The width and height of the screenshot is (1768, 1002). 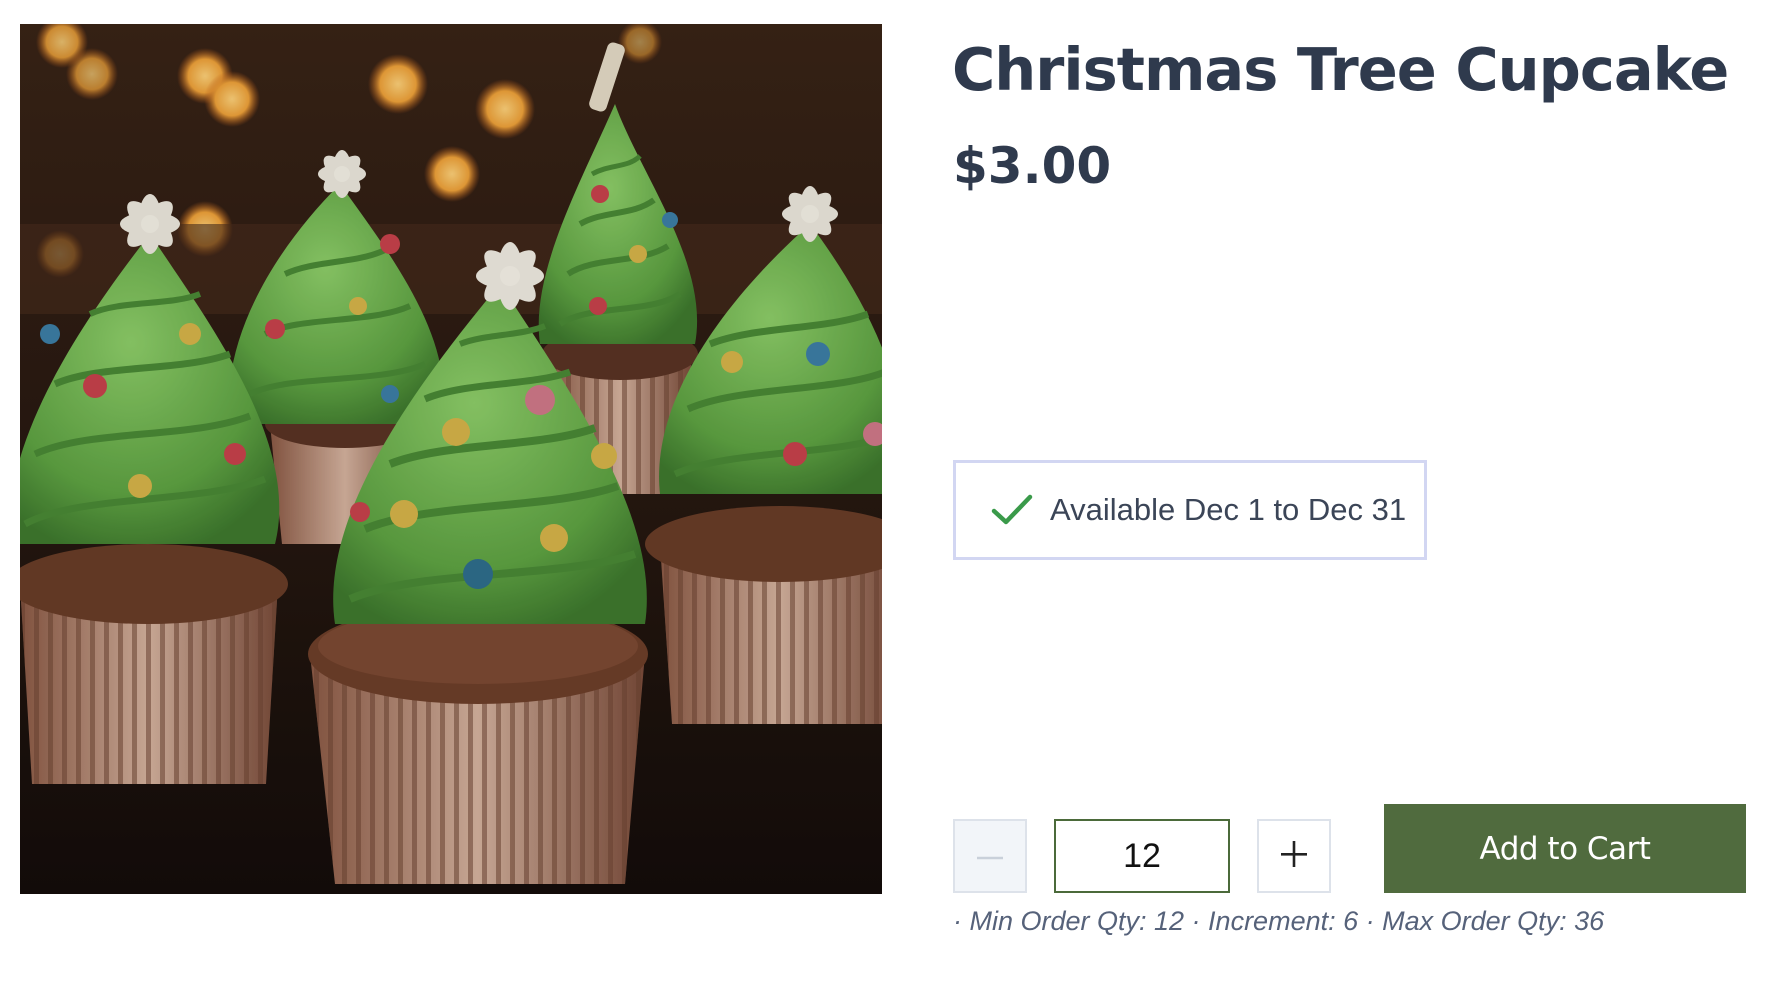 What do you see at coordinates (1565, 848) in the screenshot?
I see `add-to-cart-button: Add to Cart` at bounding box center [1565, 848].